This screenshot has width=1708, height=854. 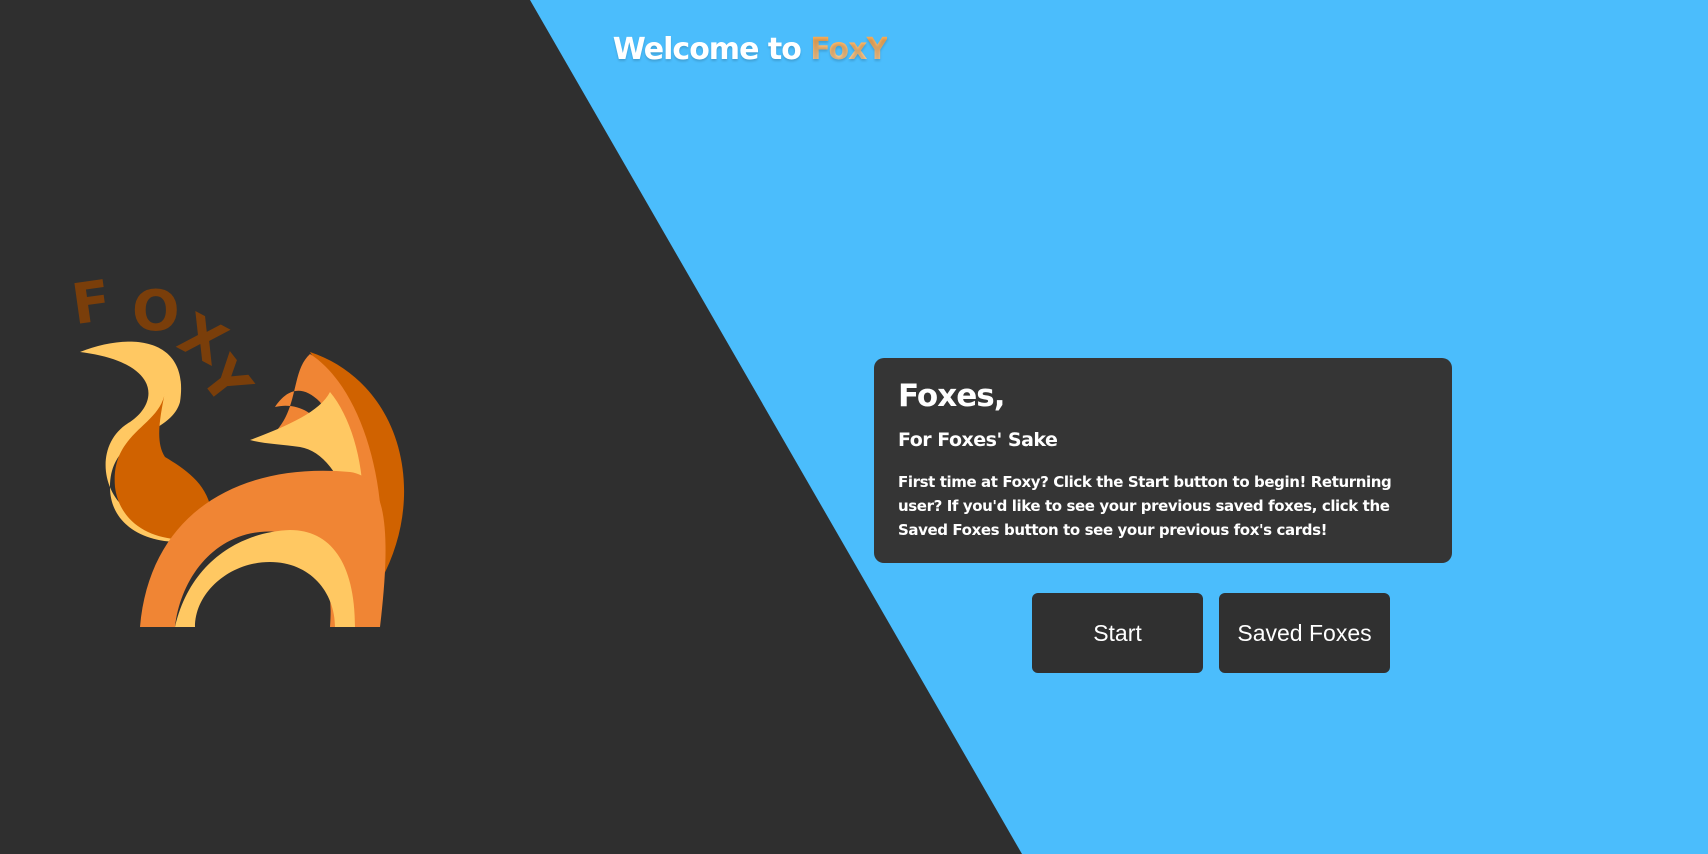 I want to click on logo-letter-f: F, so click(x=92, y=303).